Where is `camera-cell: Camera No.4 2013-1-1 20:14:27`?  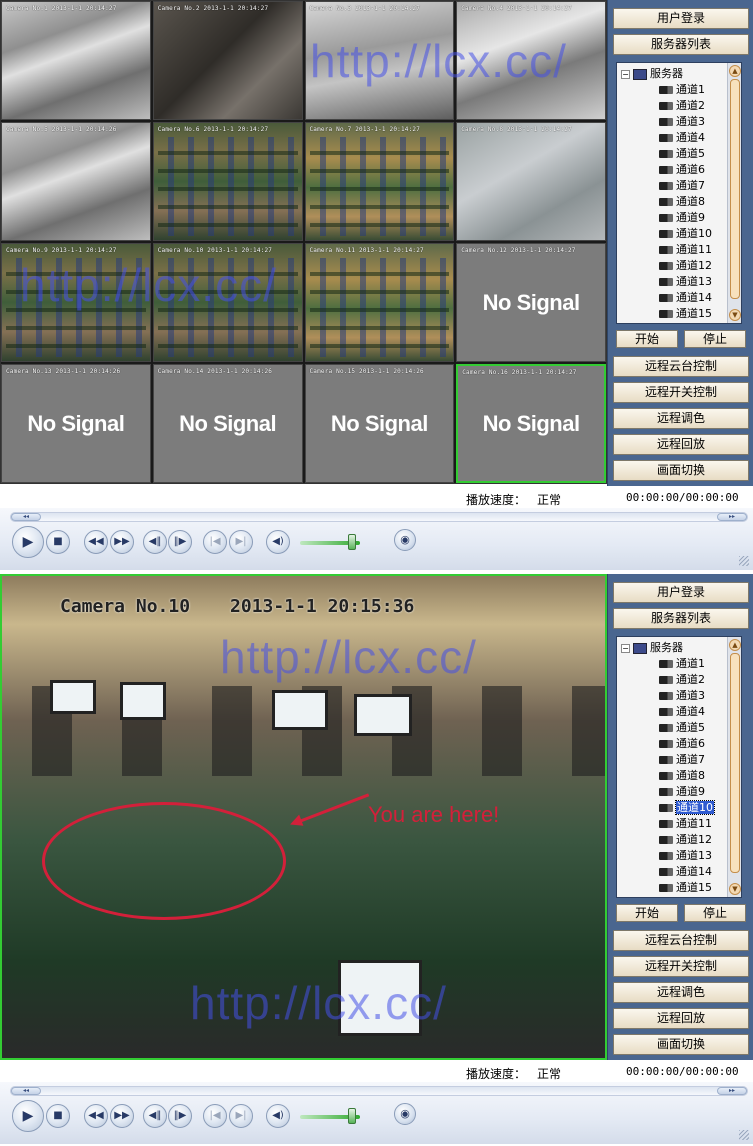
camera-cell: Camera No.4 2013-1-1 20:14:27 is located at coordinates (531, 60).